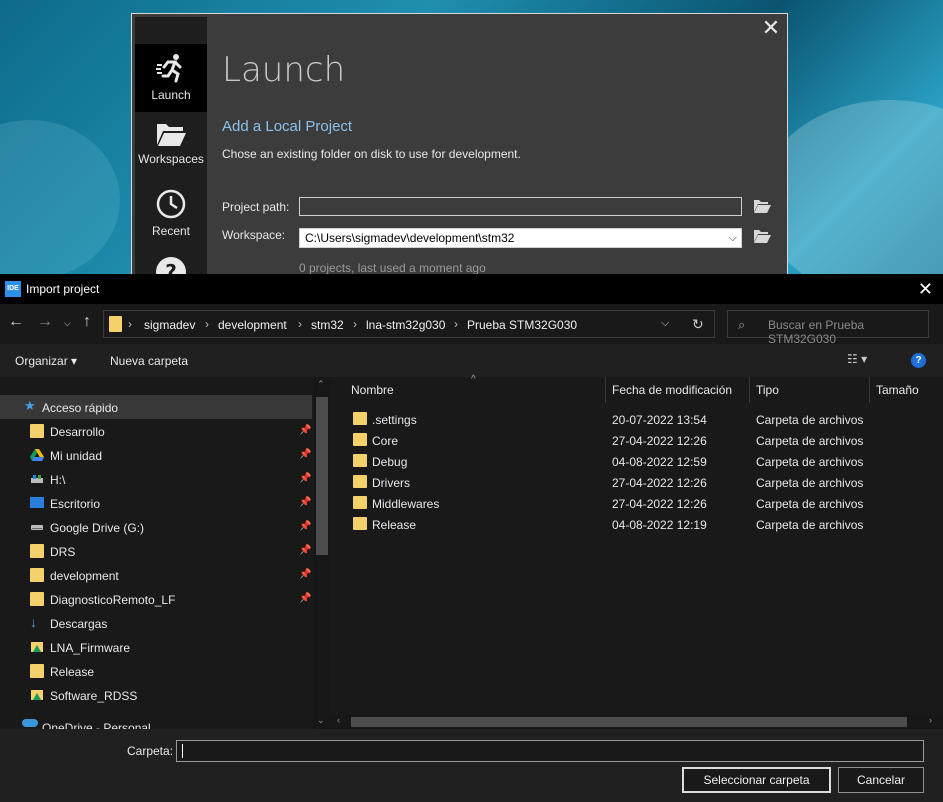 The image size is (943, 802). What do you see at coordinates (385, 441) in the screenshot?
I see `file-name: Core` at bounding box center [385, 441].